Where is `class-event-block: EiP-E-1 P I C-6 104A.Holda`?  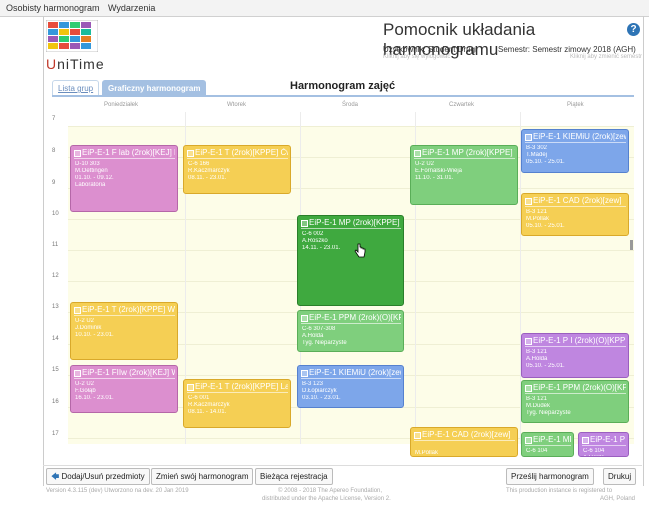 class-event-block: EiP-E-1 P I C-6 104A.Holda is located at coordinates (603, 444).